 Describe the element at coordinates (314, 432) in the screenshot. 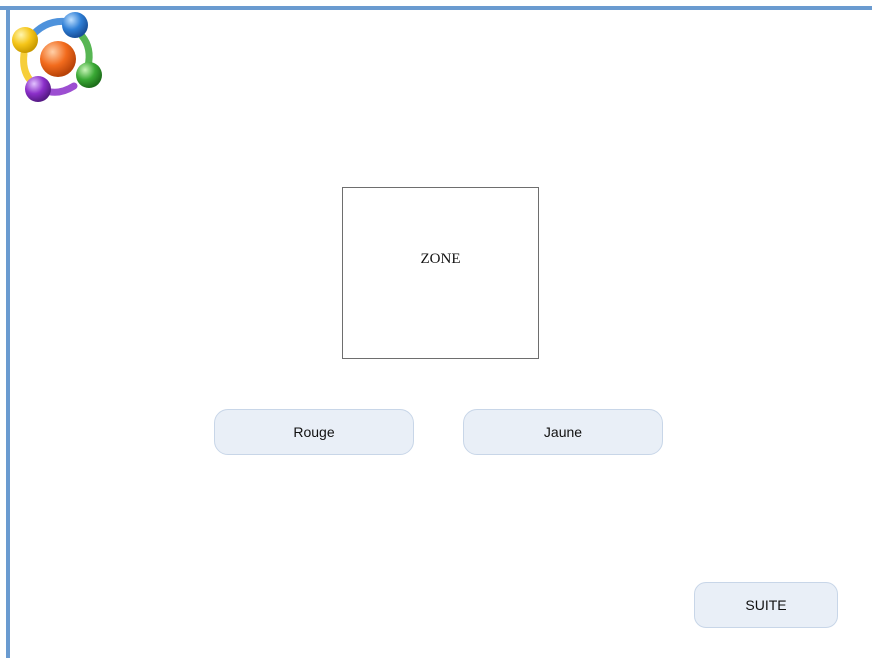

I see `rouge-button: Rouge` at that location.